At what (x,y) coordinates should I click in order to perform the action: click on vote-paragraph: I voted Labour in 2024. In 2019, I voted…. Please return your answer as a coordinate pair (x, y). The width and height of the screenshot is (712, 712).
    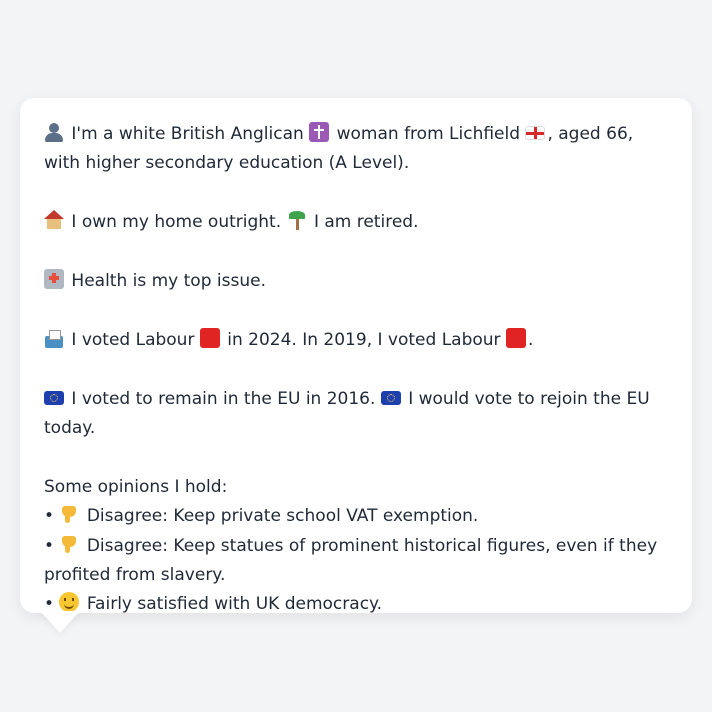
    Looking at the image, I should click on (356, 340).